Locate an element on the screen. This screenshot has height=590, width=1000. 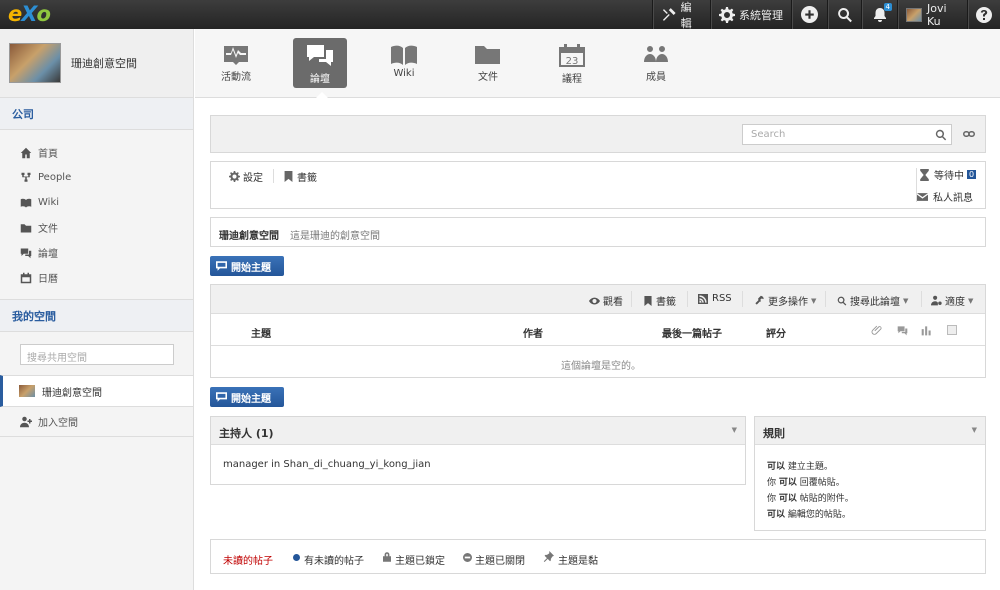
space-search-input: 搜尋共用空間 is located at coordinates (97, 354).